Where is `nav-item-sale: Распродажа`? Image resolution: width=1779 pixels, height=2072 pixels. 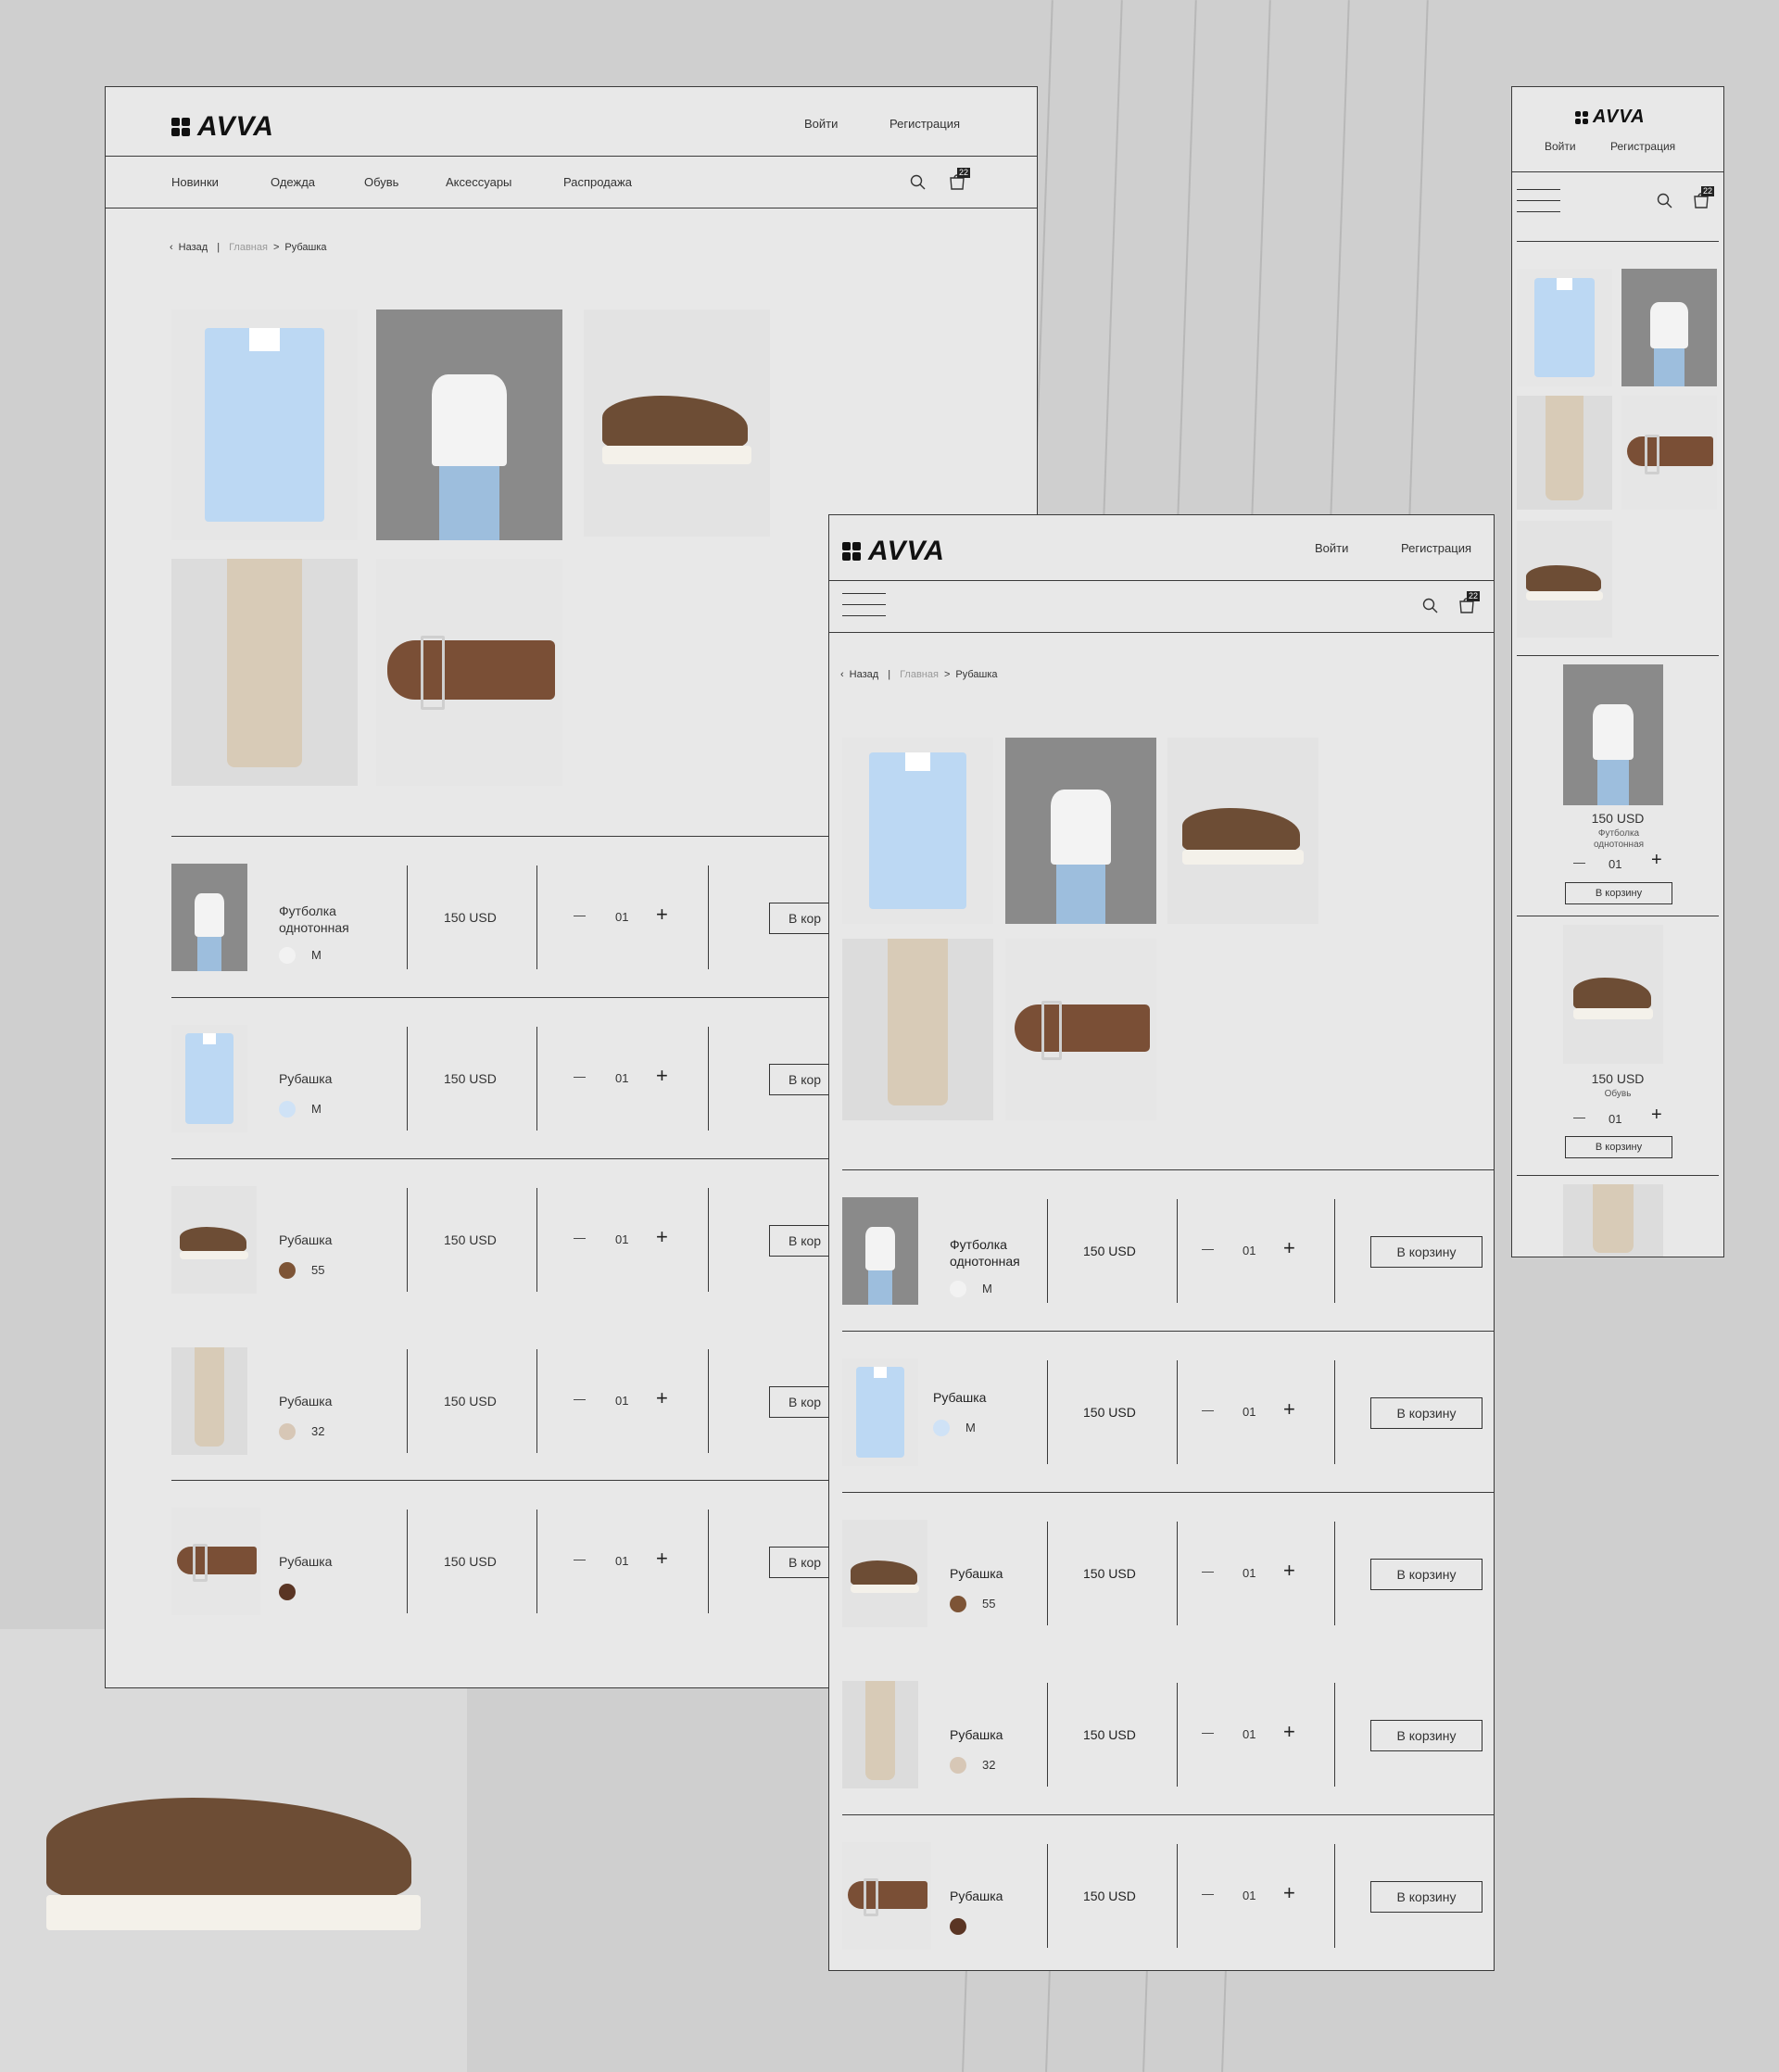 nav-item-sale: Распродажа is located at coordinates (597, 182).